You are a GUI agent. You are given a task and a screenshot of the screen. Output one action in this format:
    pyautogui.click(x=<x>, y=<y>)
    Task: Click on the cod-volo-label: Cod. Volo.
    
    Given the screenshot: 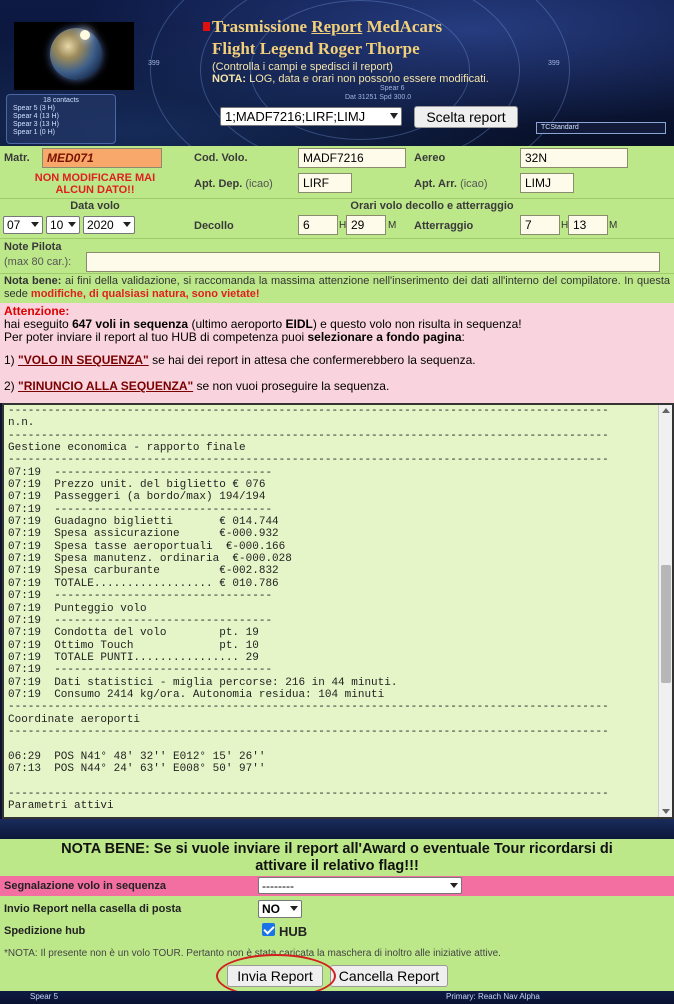 What is the action you would take?
    pyautogui.click(x=221, y=158)
    